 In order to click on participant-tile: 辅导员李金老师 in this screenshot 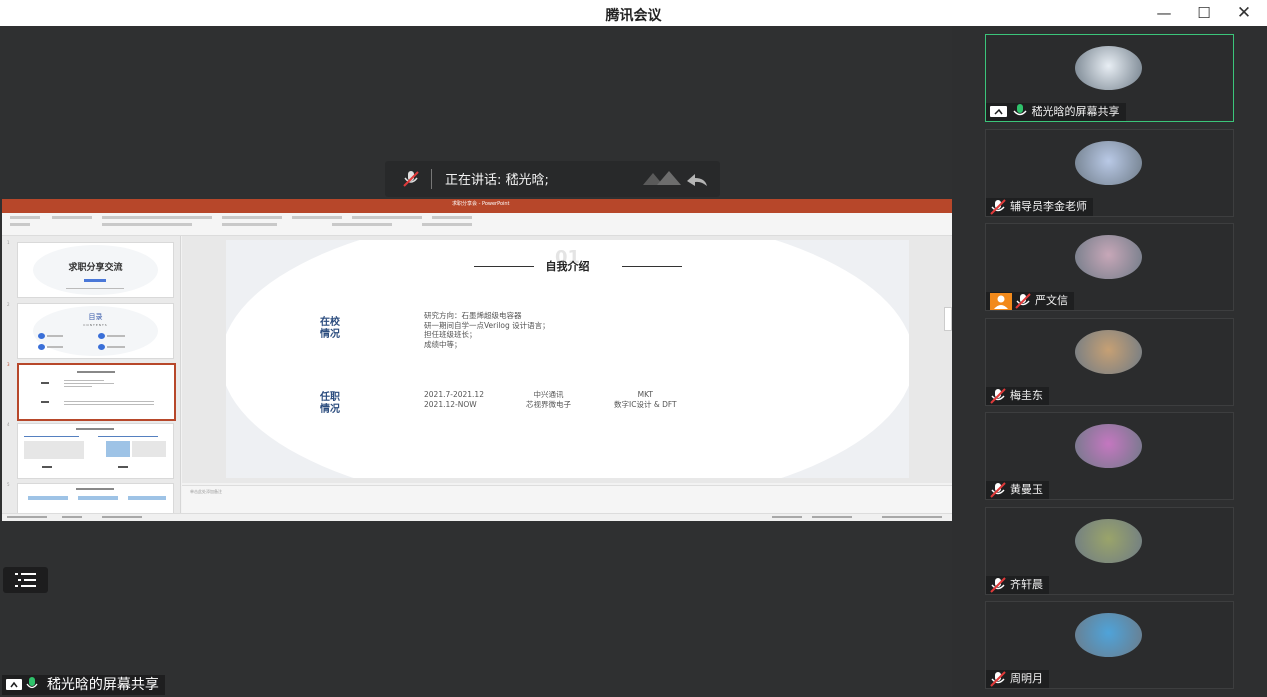, I will do `click(1109, 172)`.